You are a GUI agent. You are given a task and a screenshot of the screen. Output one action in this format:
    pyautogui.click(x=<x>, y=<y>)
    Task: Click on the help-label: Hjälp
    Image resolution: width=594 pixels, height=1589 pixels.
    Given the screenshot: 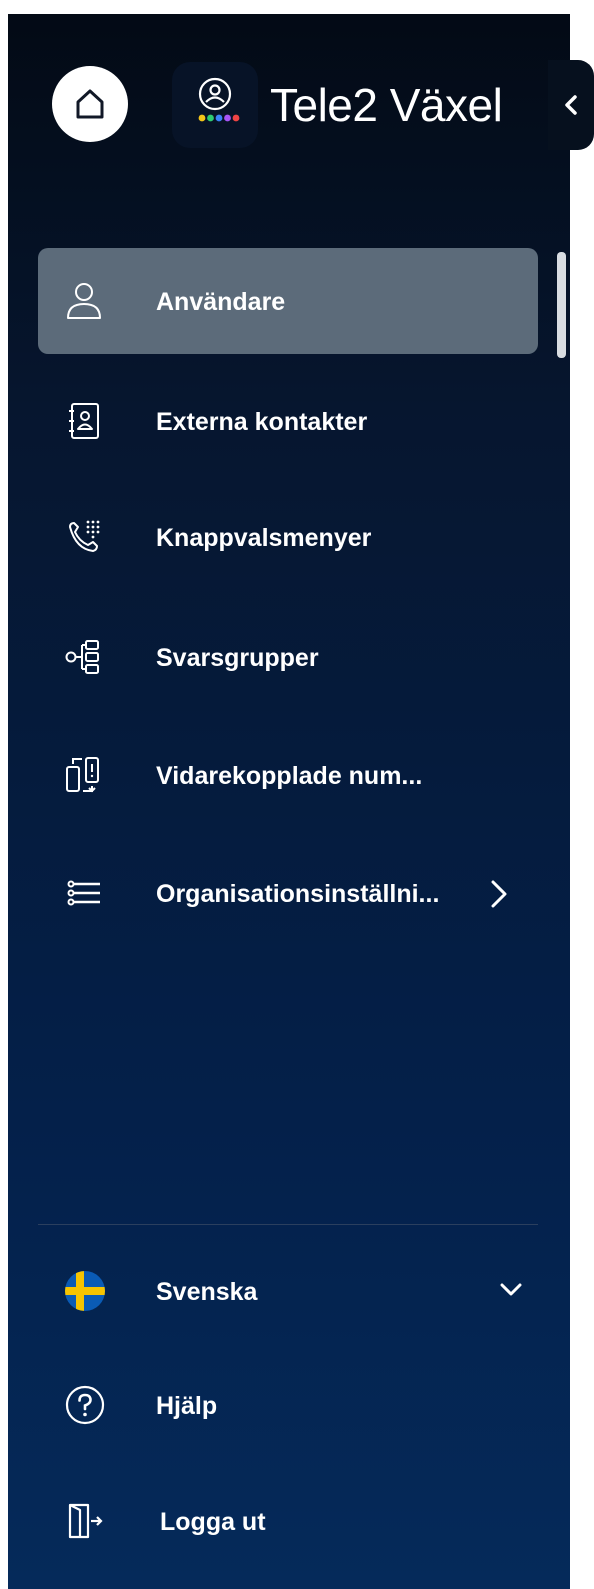 What is the action you would take?
    pyautogui.click(x=187, y=1406)
    